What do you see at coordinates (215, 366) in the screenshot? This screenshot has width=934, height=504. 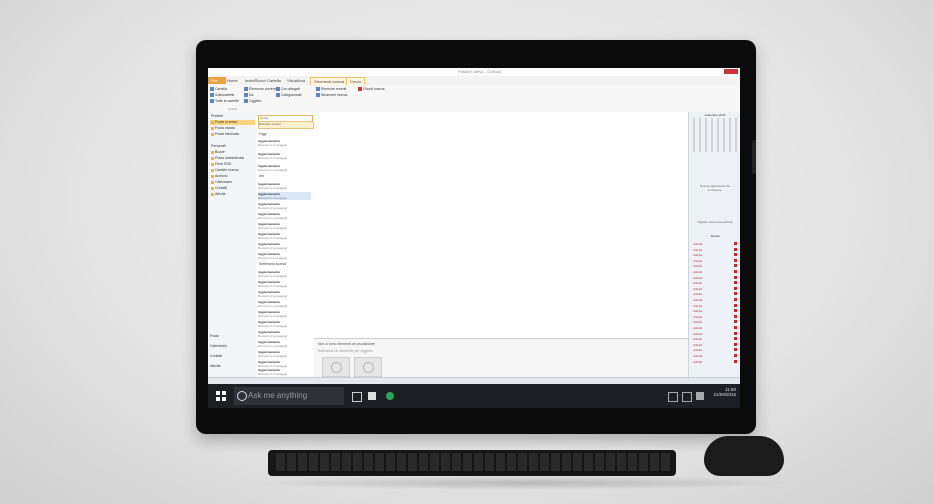 I see `nav-tasks-button: Attività` at bounding box center [215, 366].